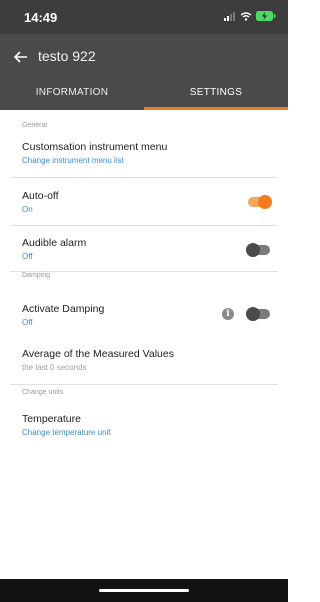  I want to click on setting-title: Auto-off, so click(40, 196).